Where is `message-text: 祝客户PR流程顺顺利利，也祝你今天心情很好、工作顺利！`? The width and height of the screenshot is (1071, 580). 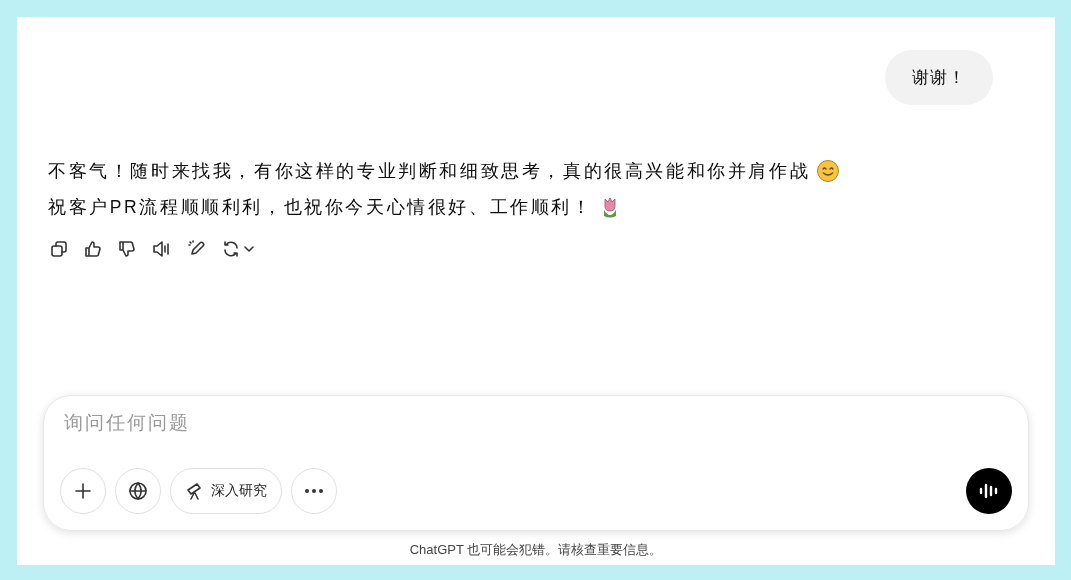
message-text: 祝客户PR流程顺顺利利，也祝你今天心情很好、工作顺利！ is located at coordinates (320, 207).